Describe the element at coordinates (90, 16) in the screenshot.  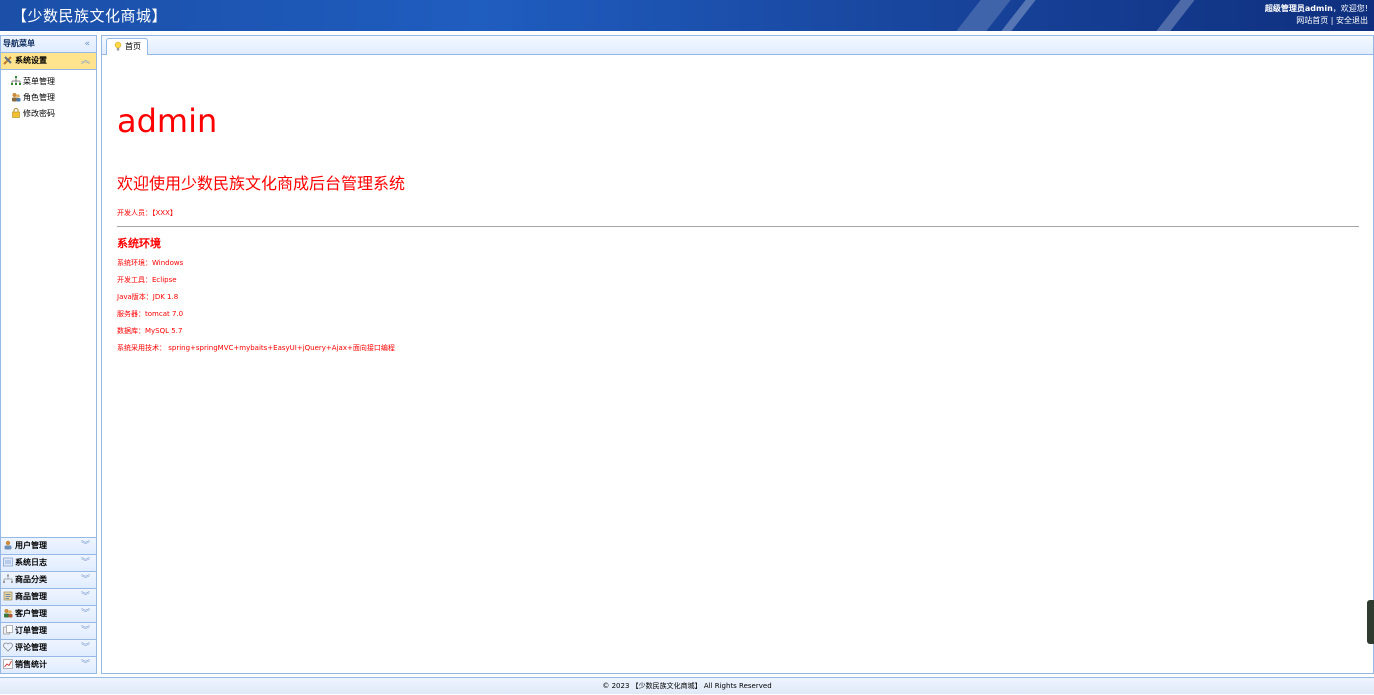
I see `app-title: 【少数民族文化商城】` at that location.